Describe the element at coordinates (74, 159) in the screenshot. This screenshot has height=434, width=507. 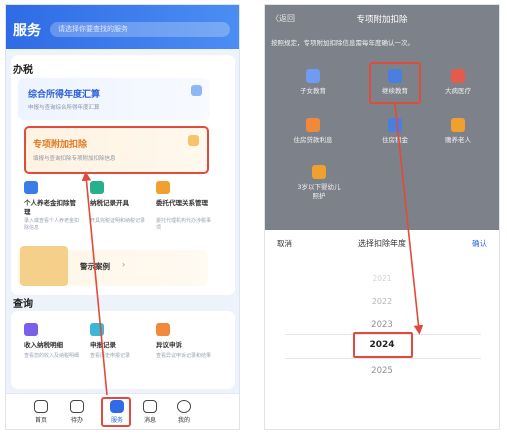
I see `special-deduction-subtitle: 填报与查询扣除专项附加扣除信息` at that location.